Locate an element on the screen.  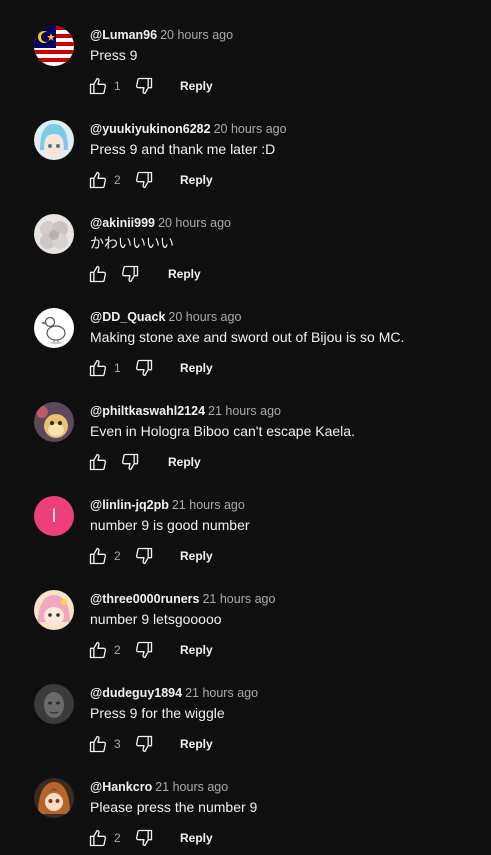
avatar: l is located at coordinates (54, 516).